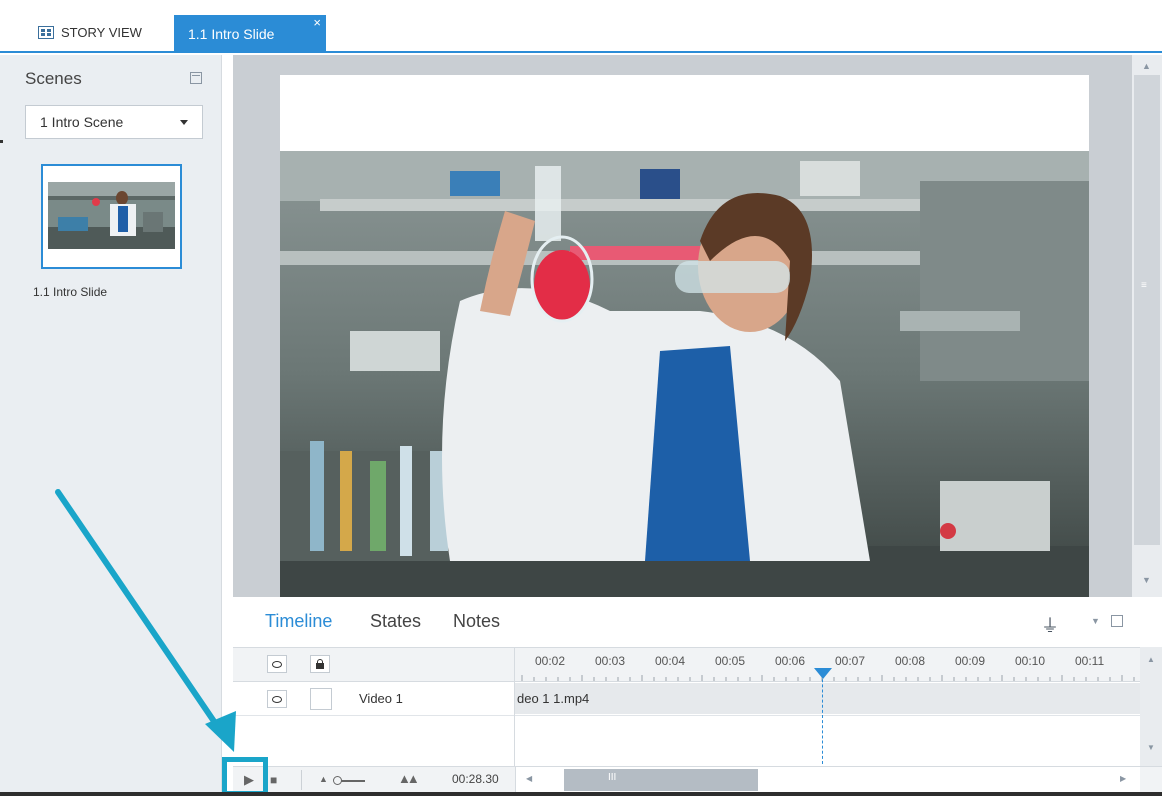 The width and height of the screenshot is (1162, 796). What do you see at coordinates (395, 621) in the screenshot?
I see `tab-states: States` at bounding box center [395, 621].